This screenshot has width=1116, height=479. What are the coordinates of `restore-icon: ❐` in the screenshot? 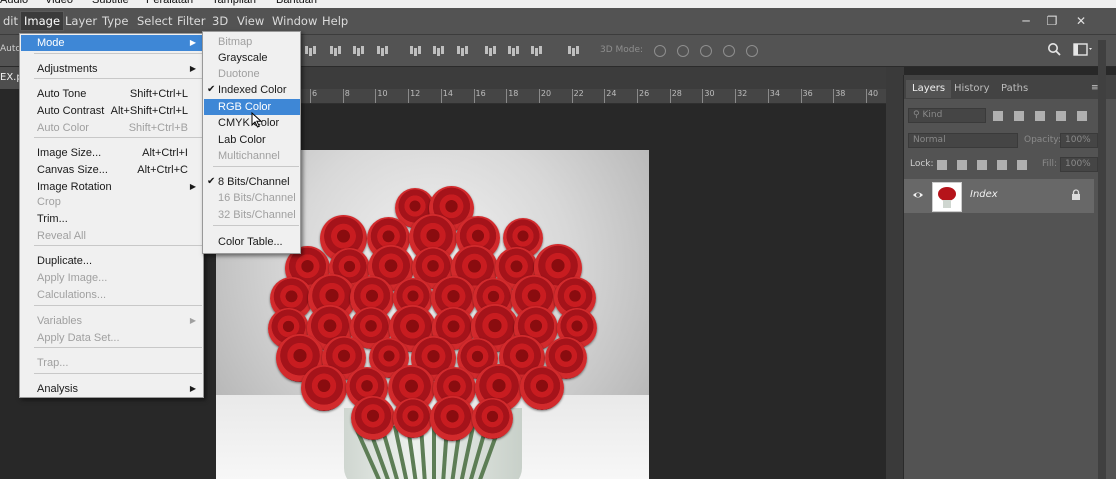 It's located at (1052, 21).